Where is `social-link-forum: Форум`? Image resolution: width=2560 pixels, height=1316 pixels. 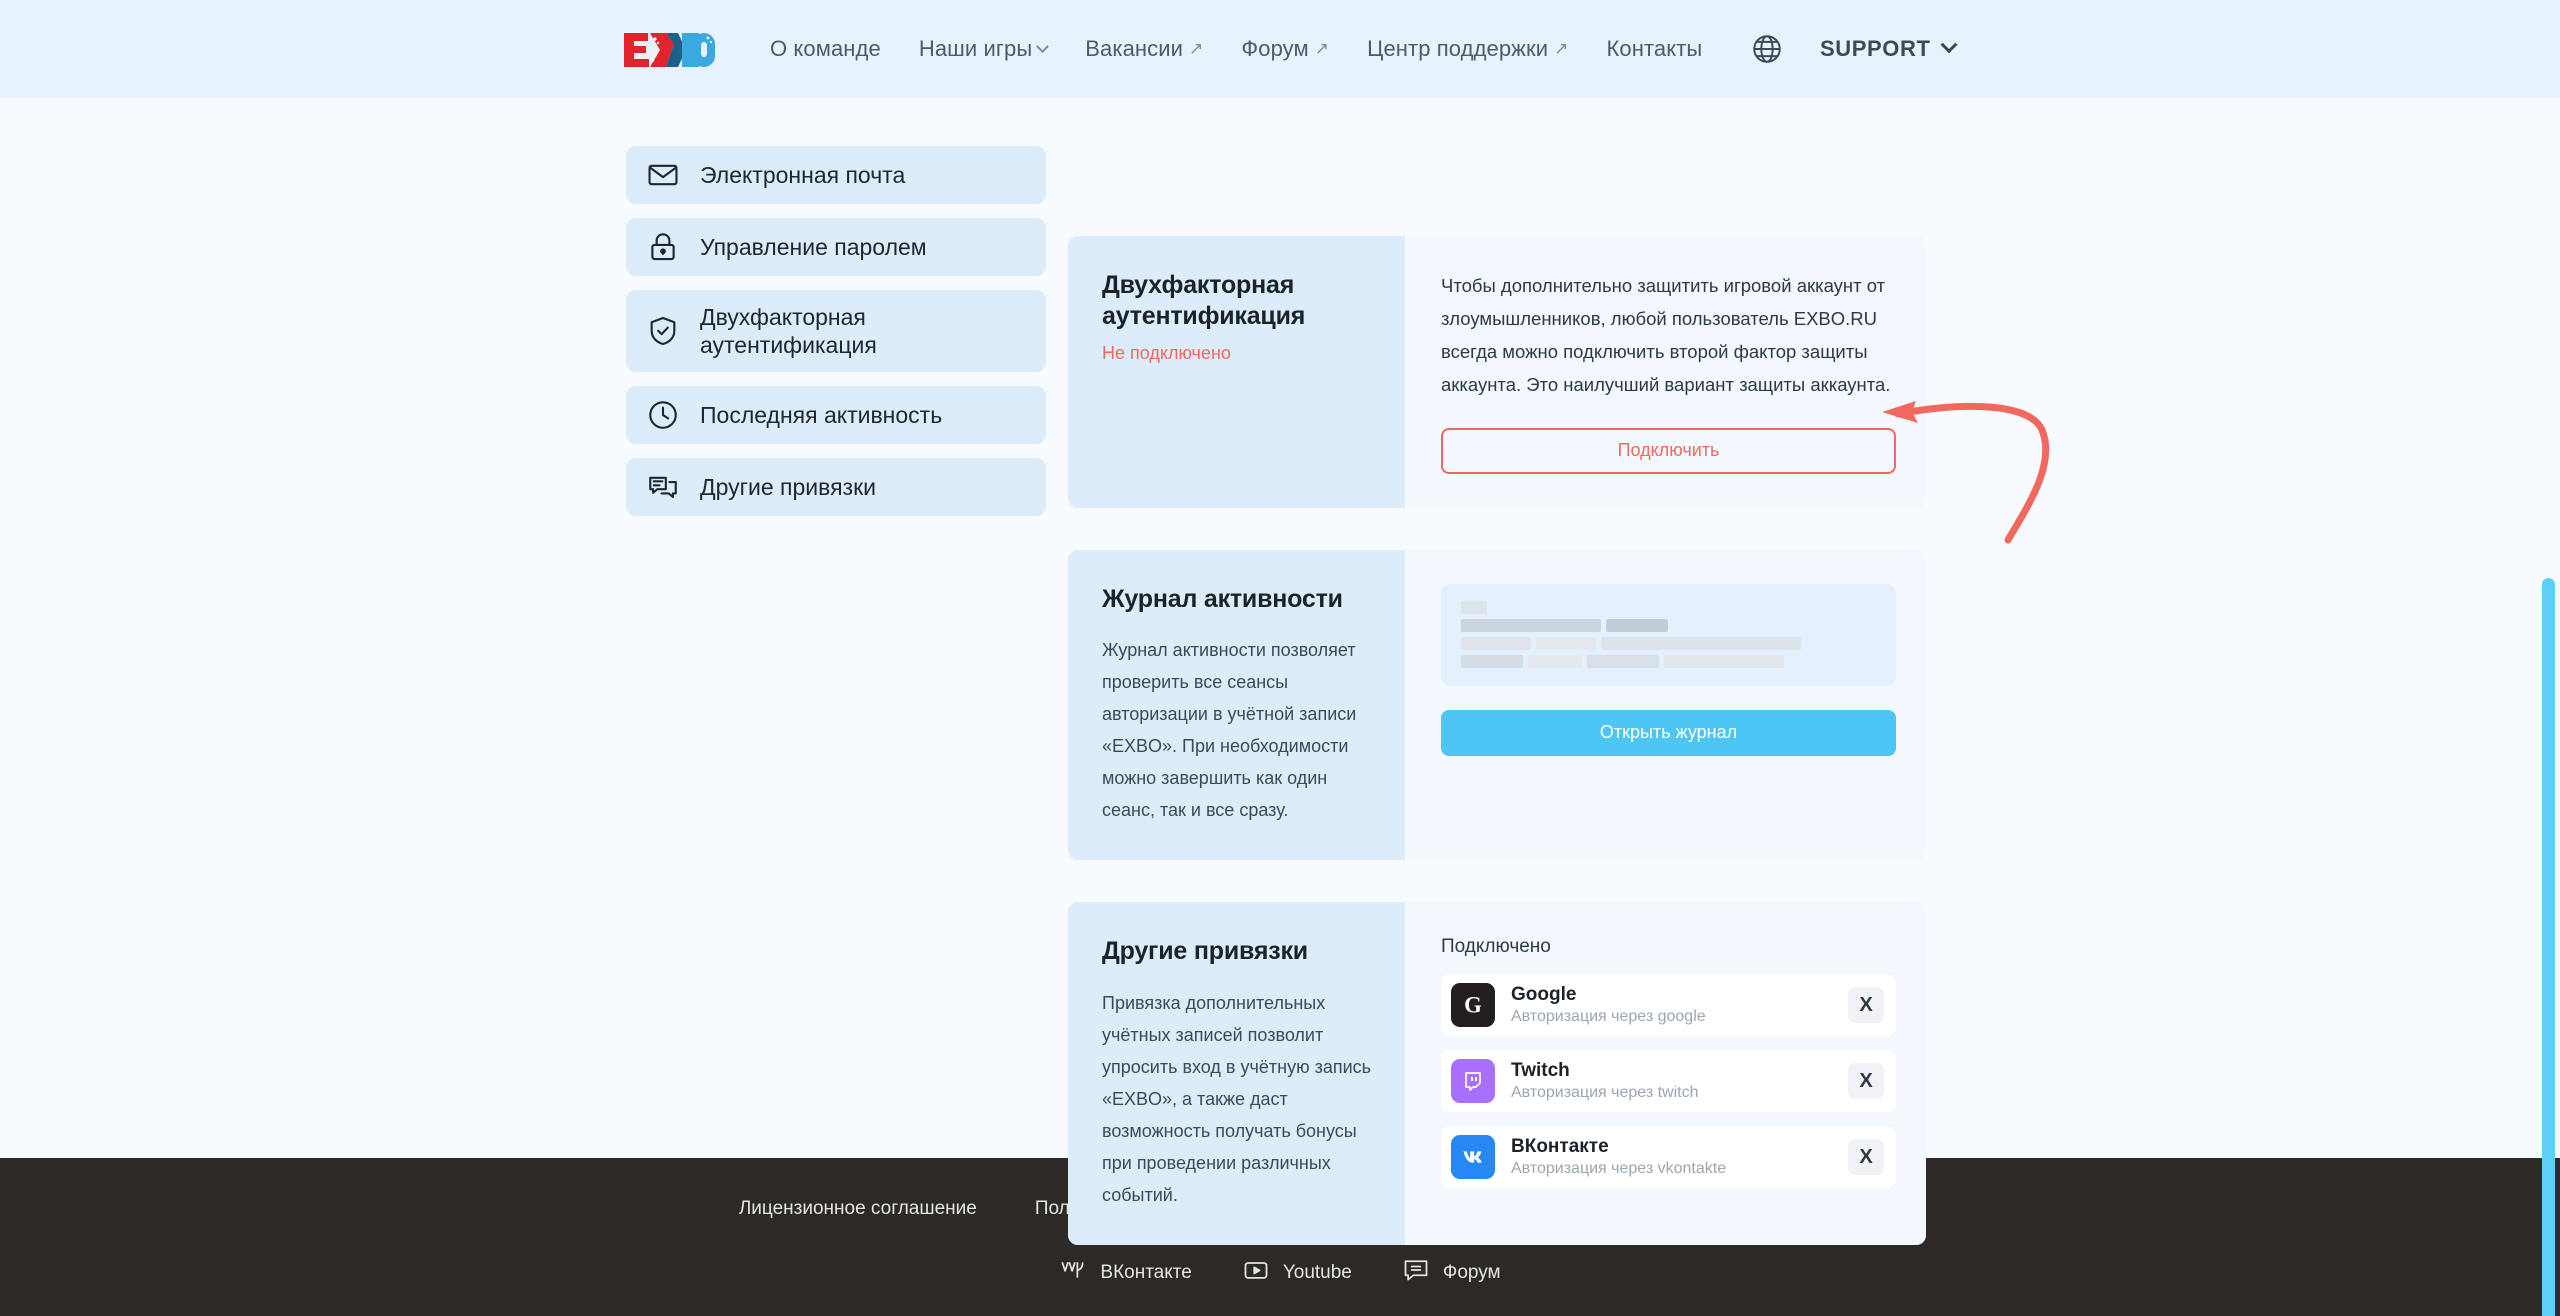
social-link-forum: Форум is located at coordinates (1451, 1272).